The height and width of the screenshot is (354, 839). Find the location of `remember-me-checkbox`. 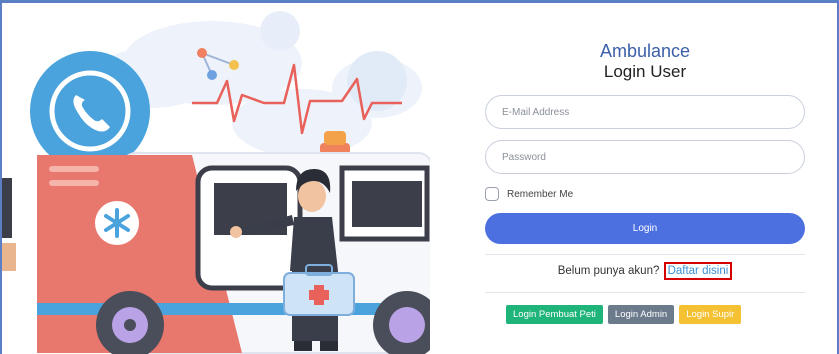

remember-me-checkbox is located at coordinates (492, 194).